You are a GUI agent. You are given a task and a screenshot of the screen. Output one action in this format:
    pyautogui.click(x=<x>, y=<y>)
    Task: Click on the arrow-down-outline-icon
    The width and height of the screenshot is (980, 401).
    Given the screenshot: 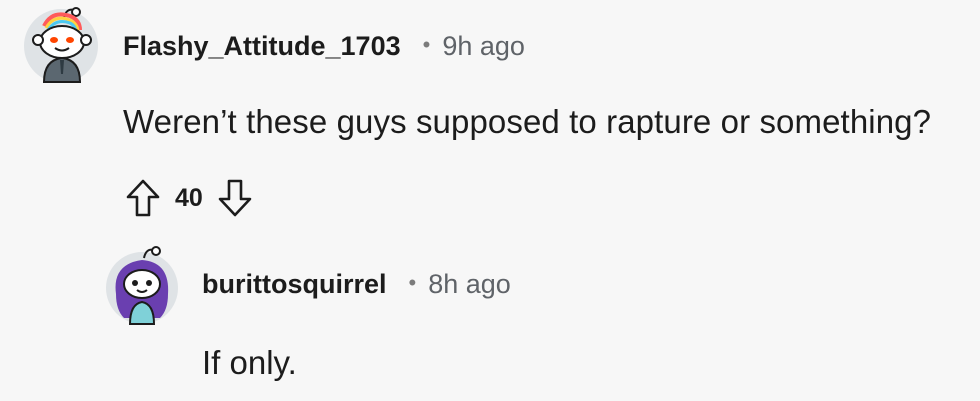 What is the action you would take?
    pyautogui.click(x=235, y=198)
    